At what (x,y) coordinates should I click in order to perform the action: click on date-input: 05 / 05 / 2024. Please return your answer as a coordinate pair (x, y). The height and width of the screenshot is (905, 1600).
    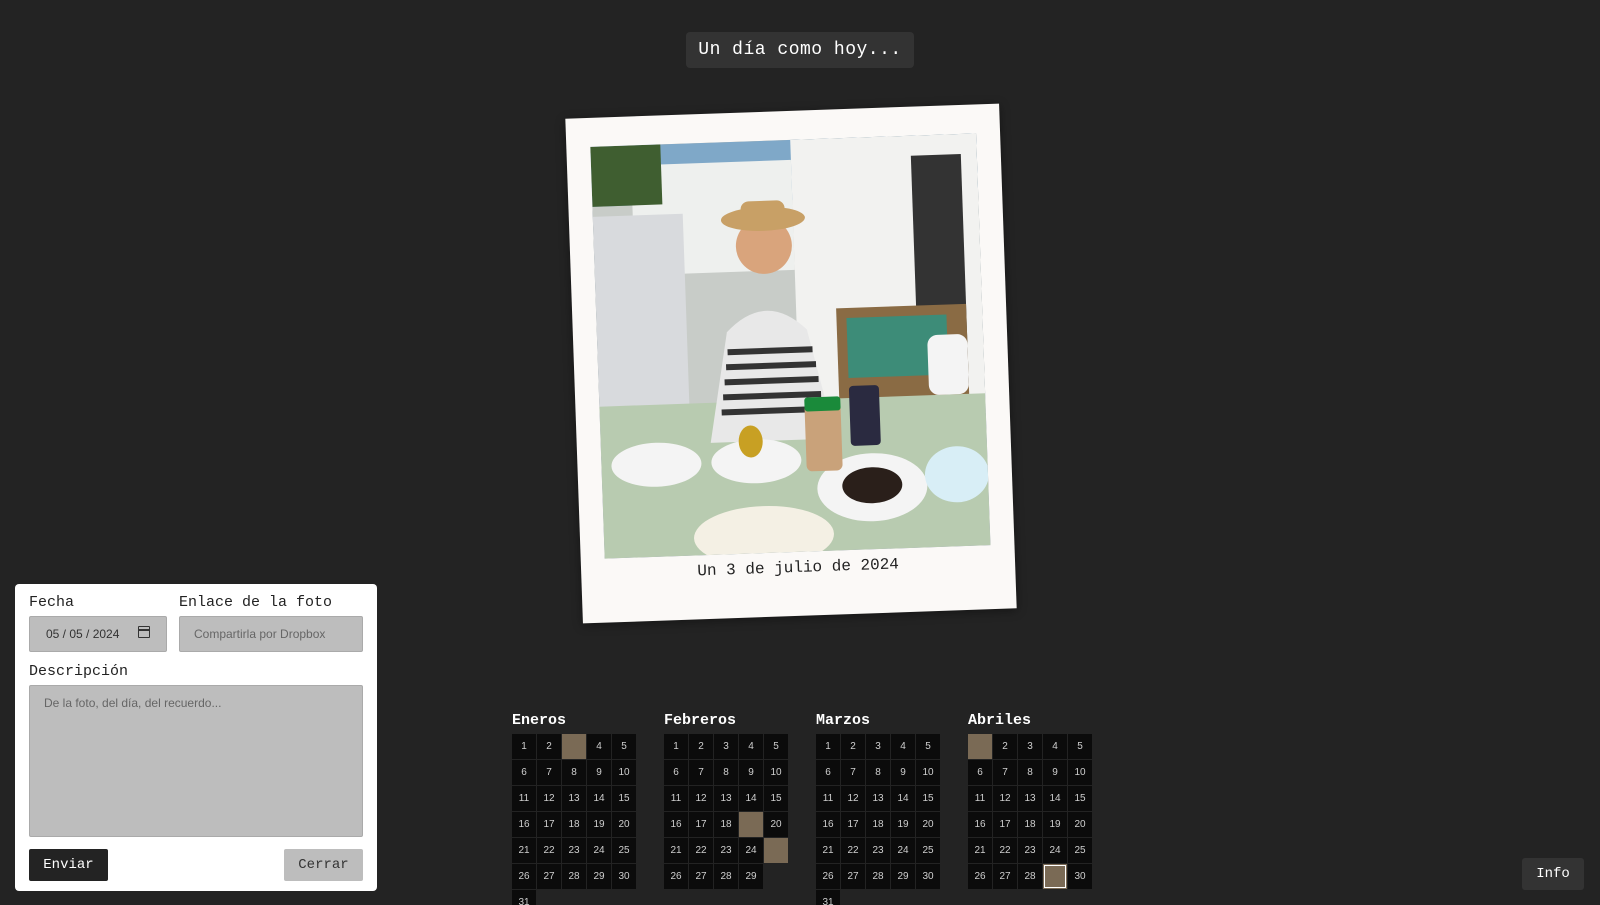
    Looking at the image, I should click on (98, 634).